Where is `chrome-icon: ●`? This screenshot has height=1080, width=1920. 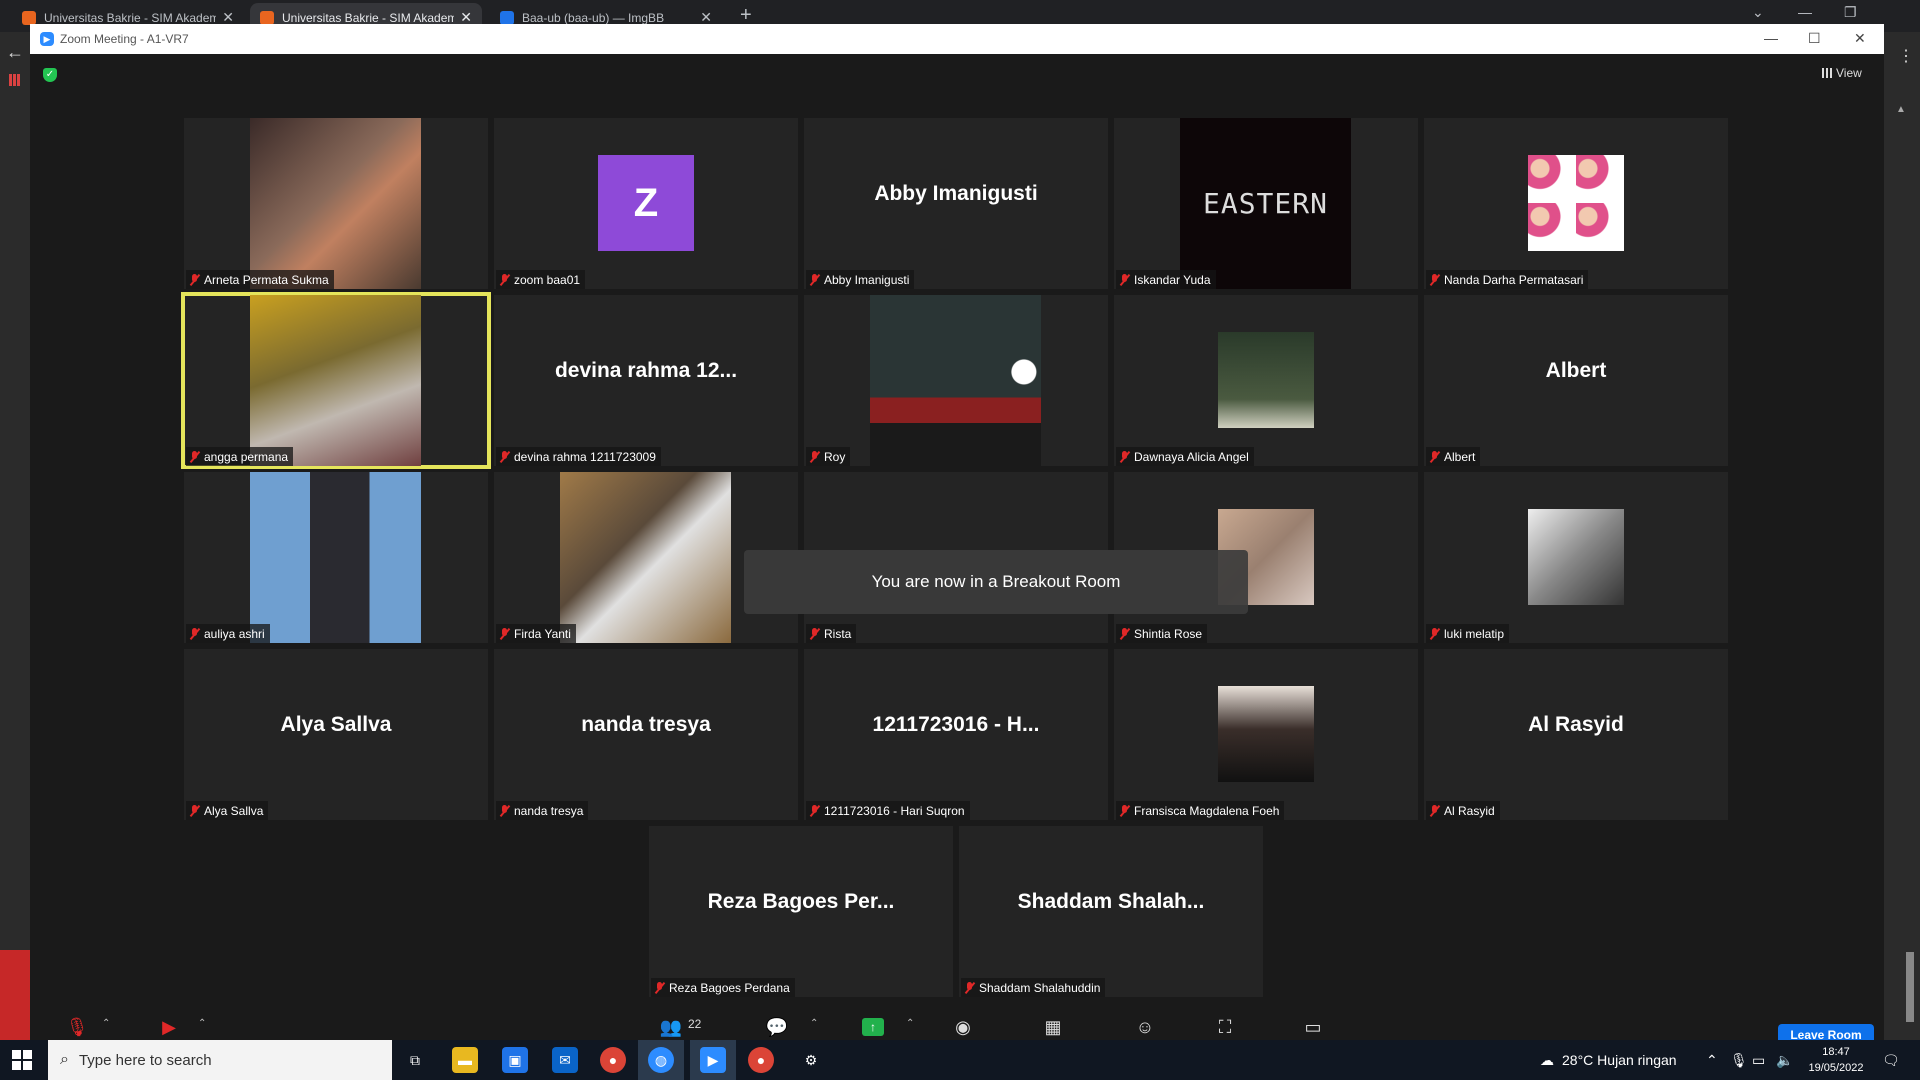
chrome-icon: ● is located at coordinates (613, 1060).